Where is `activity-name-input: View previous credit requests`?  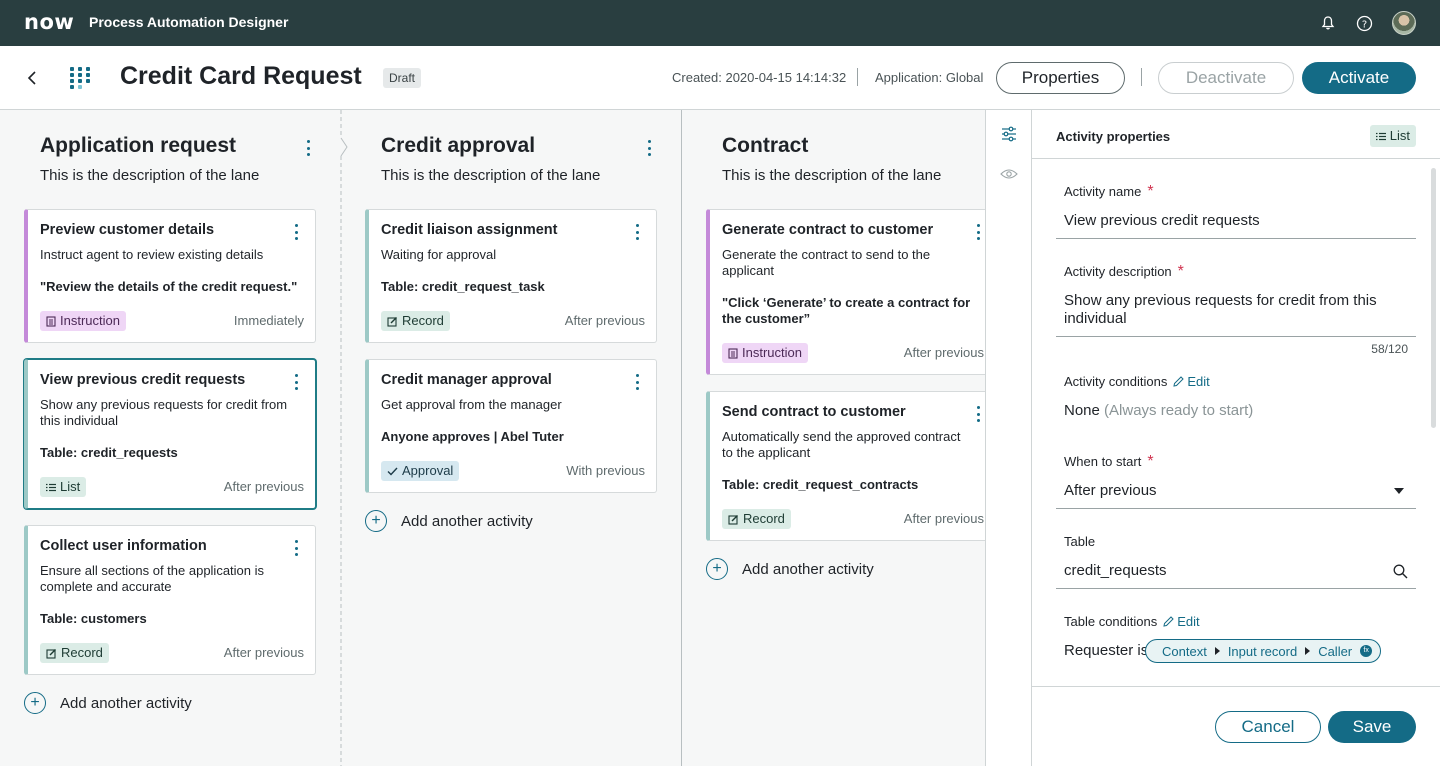
activity-name-input: View previous credit requests is located at coordinates (1162, 221).